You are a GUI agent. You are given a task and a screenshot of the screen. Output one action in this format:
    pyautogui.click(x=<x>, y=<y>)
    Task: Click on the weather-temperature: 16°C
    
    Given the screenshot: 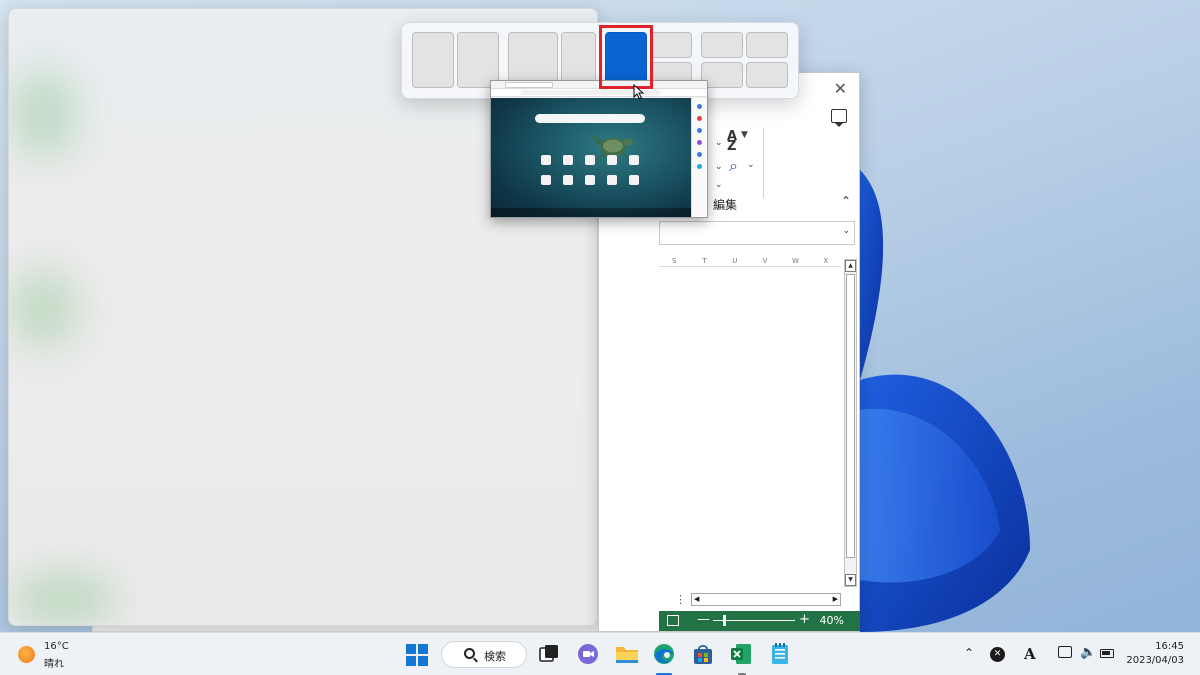 What is the action you would take?
    pyautogui.click(x=56, y=646)
    